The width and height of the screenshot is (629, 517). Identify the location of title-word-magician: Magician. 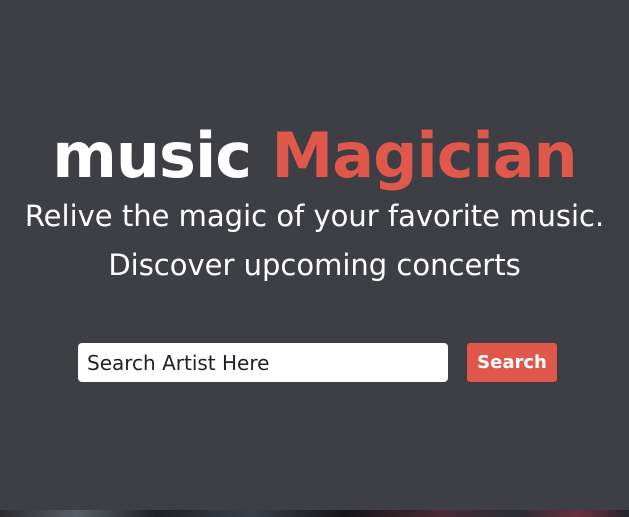
(424, 155).